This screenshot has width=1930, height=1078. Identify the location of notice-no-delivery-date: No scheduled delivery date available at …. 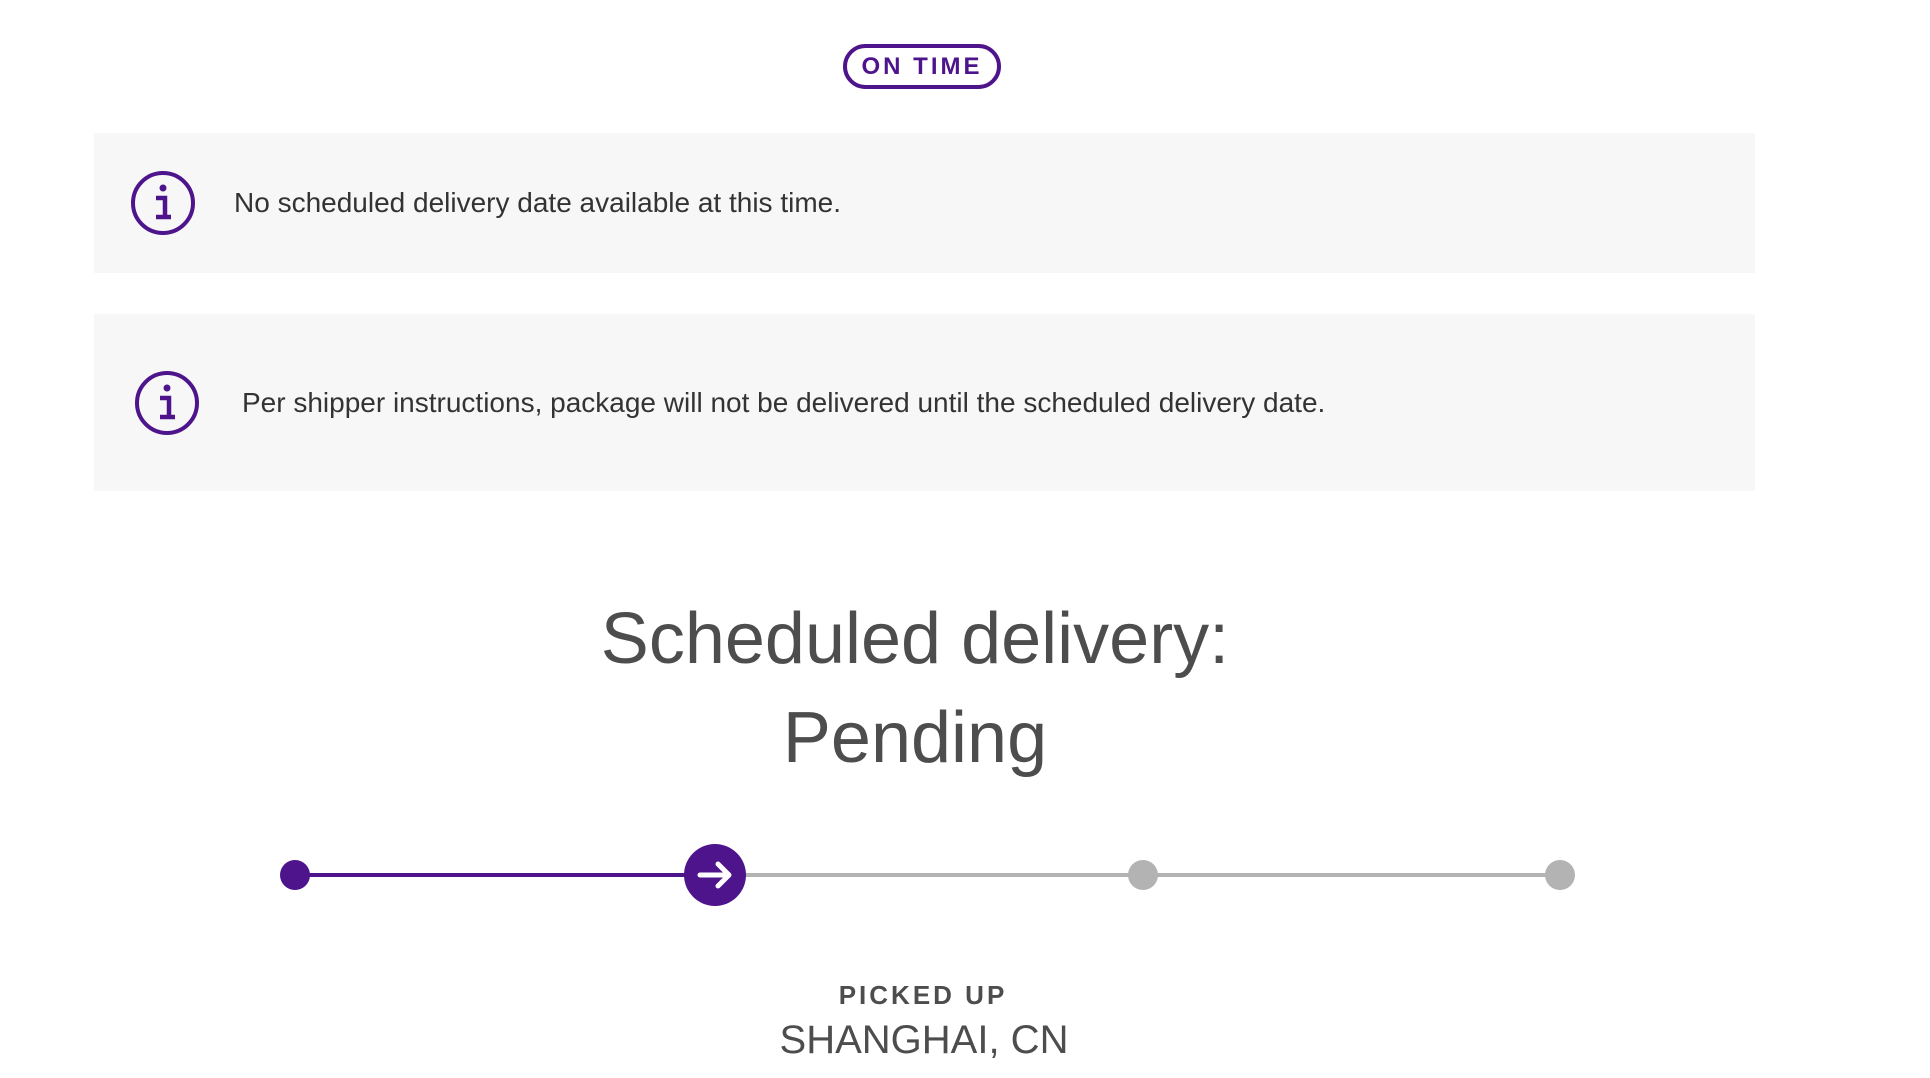
(924, 203).